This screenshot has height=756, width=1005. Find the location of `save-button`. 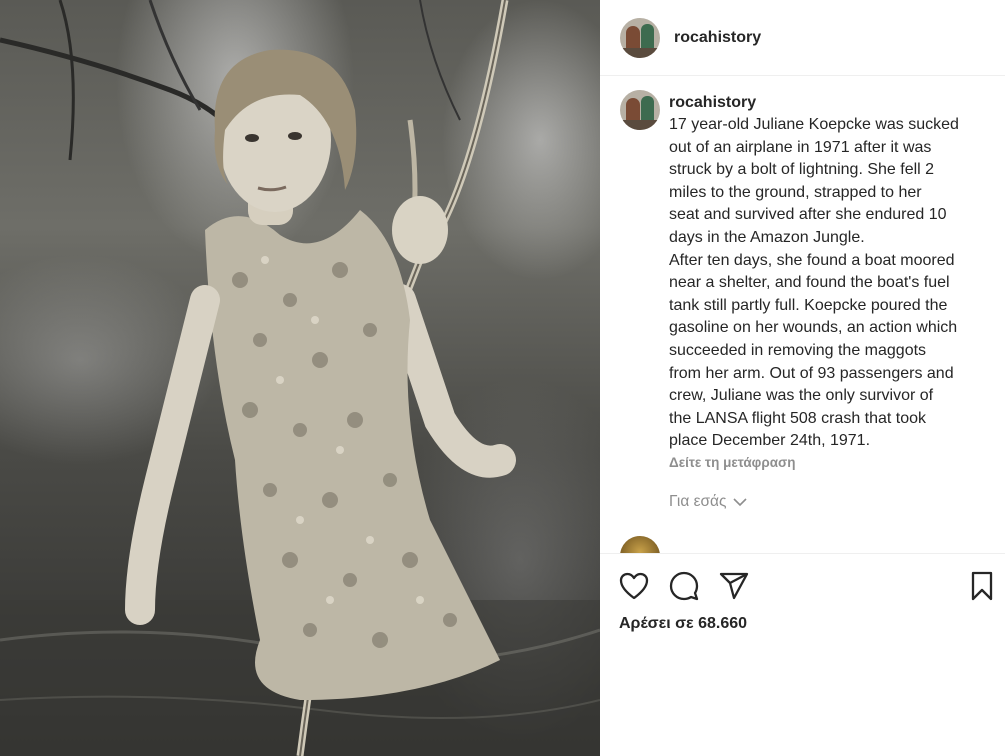

save-button is located at coordinates (982, 586).